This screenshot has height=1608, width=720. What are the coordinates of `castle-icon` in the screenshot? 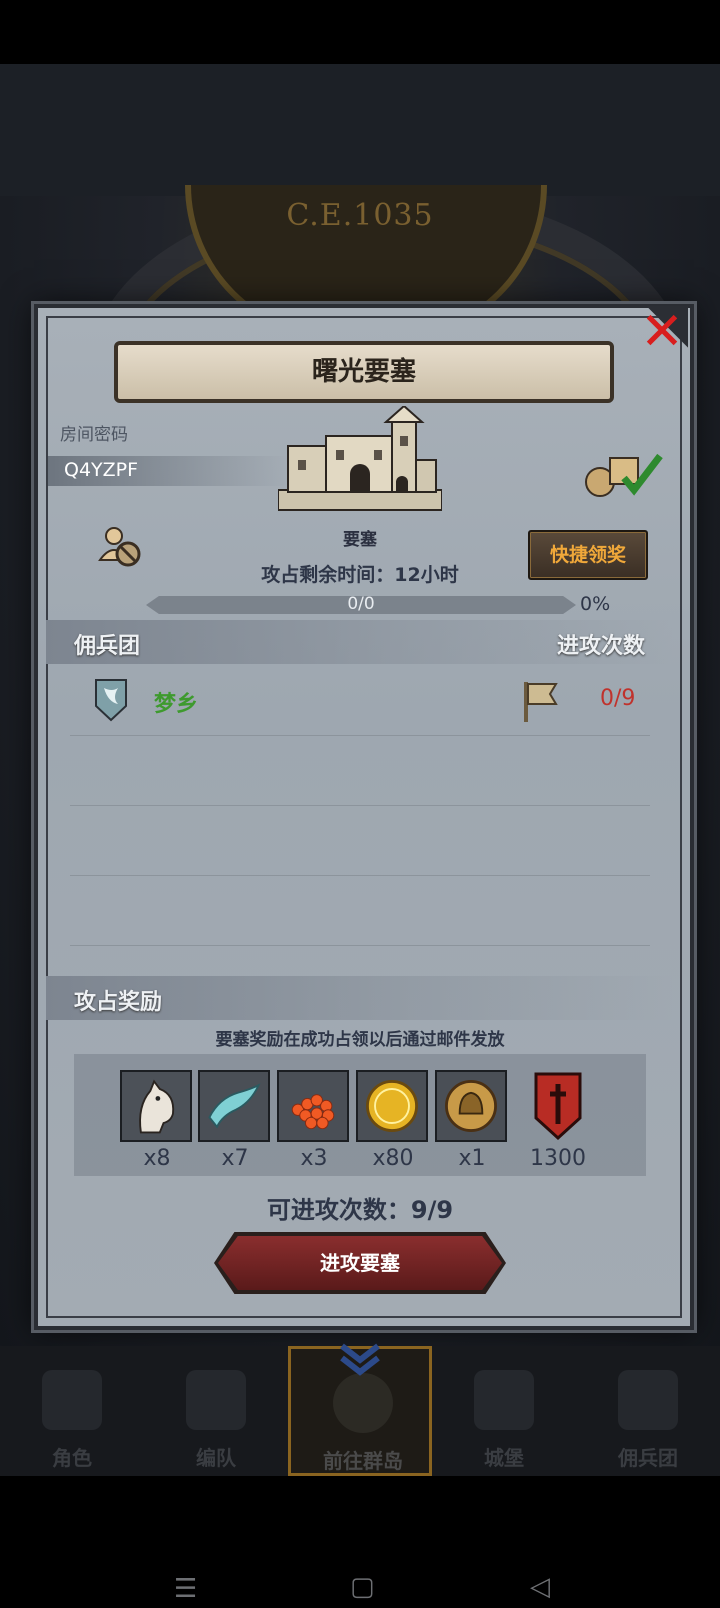 It's located at (360, 458).